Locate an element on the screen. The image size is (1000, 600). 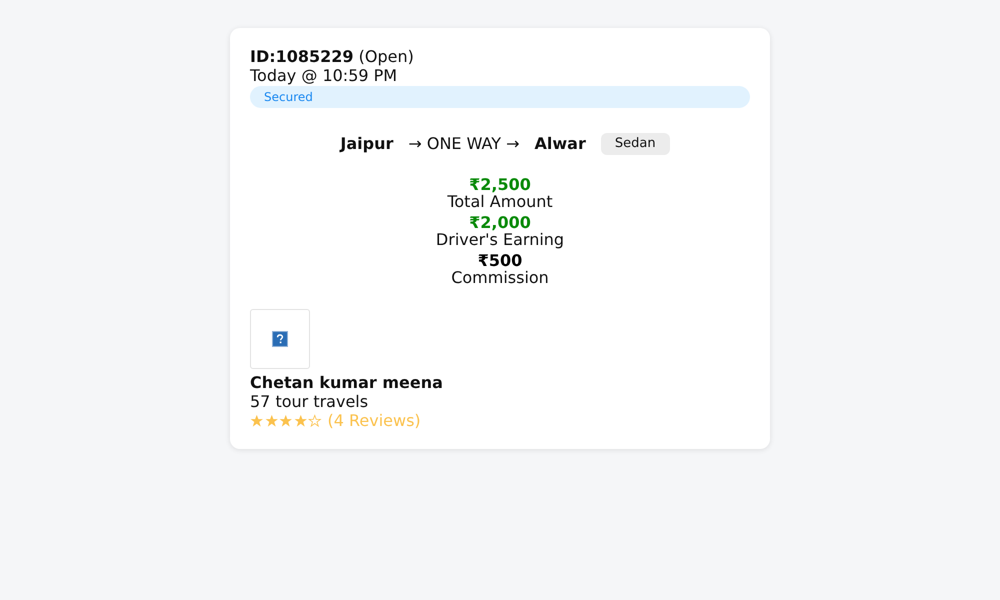
destination-city: Alwar is located at coordinates (560, 144).